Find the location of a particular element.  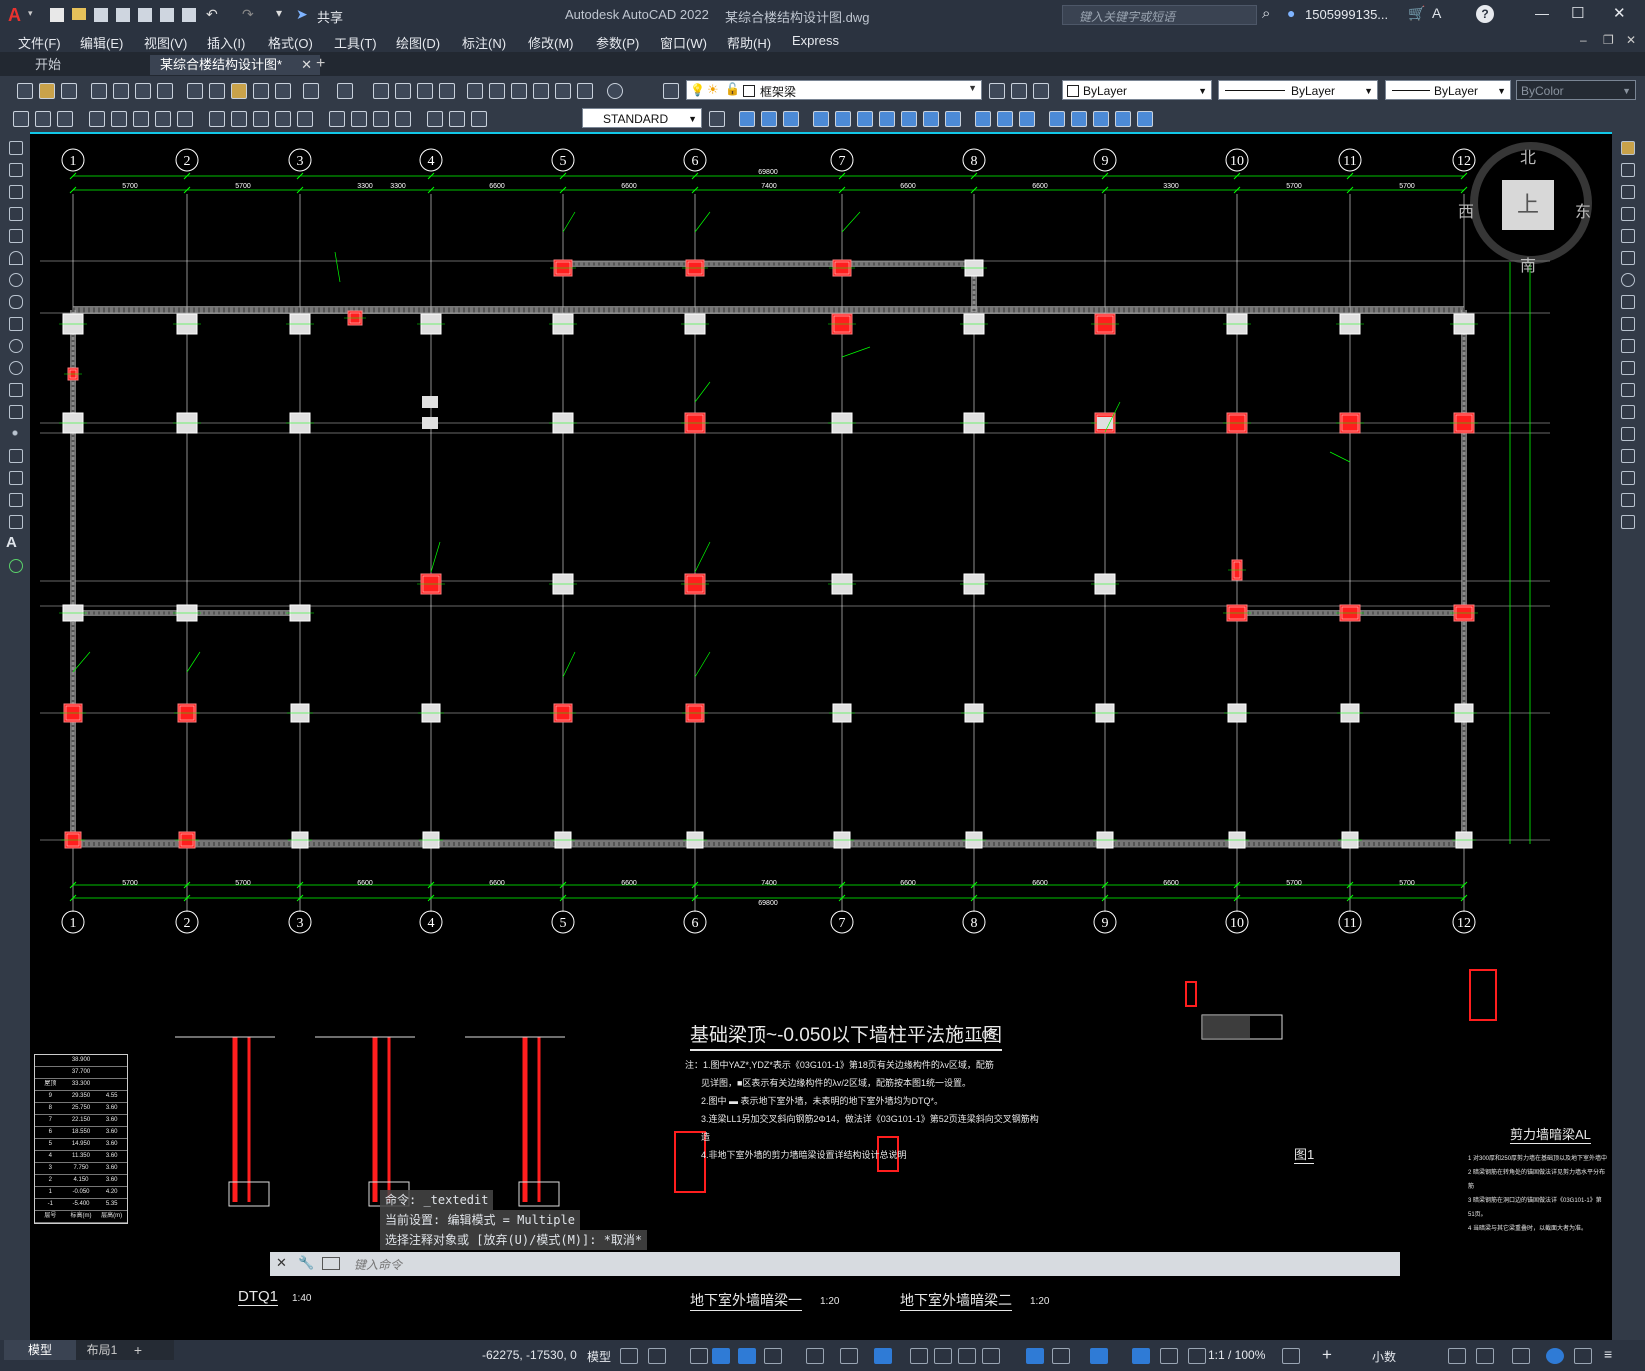

cart-icon: 🛒 is located at coordinates (1416, 13).